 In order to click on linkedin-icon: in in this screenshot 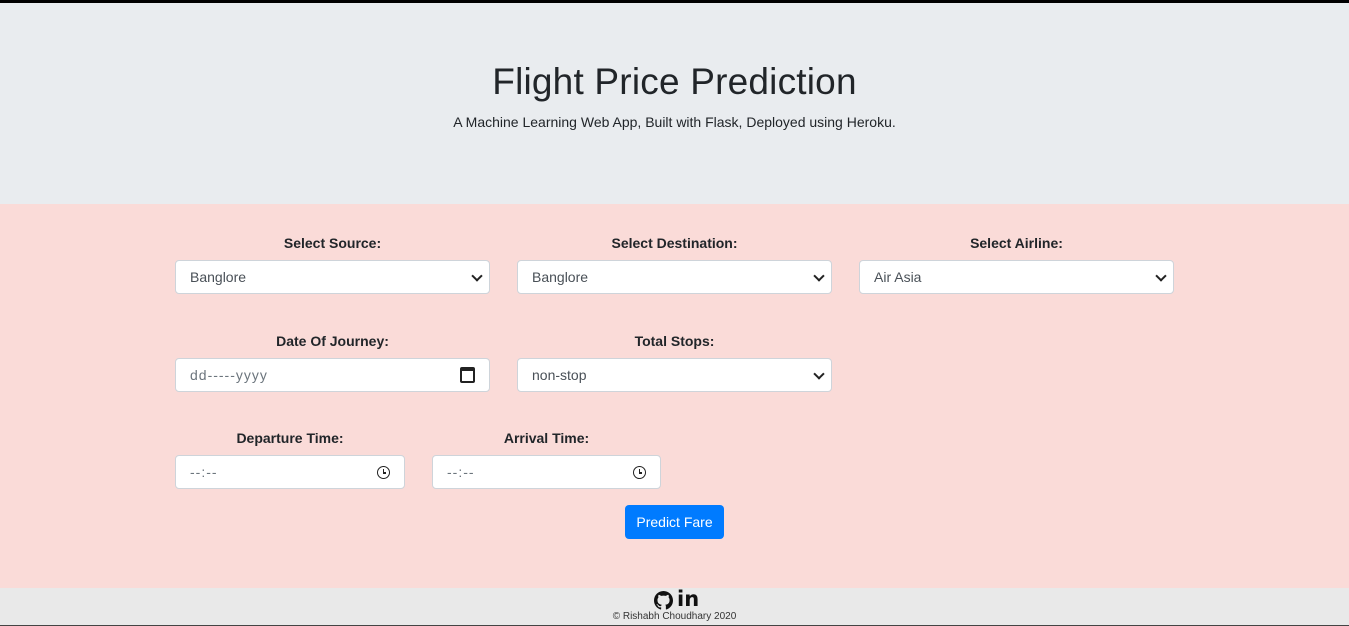, I will do `click(688, 599)`.